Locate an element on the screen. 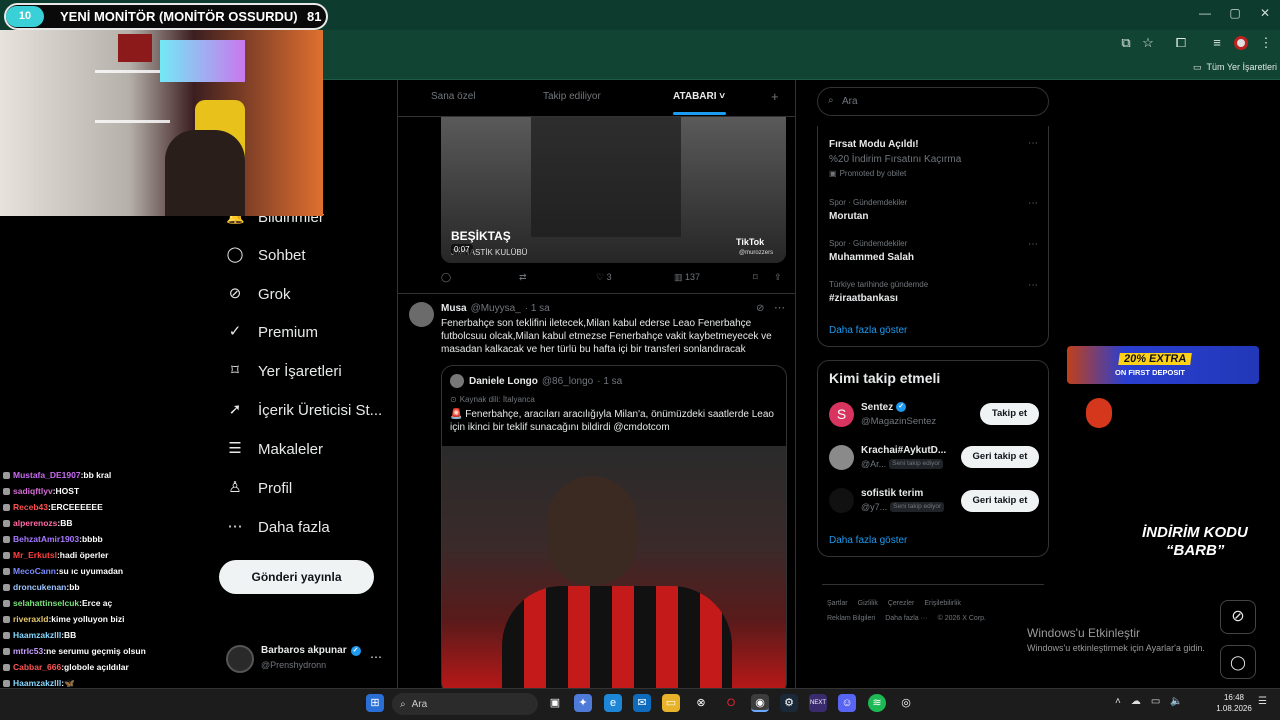 Image resolution: width=1280 pixels, height=720 pixels. verified-icon: ✓ is located at coordinates (901, 407).